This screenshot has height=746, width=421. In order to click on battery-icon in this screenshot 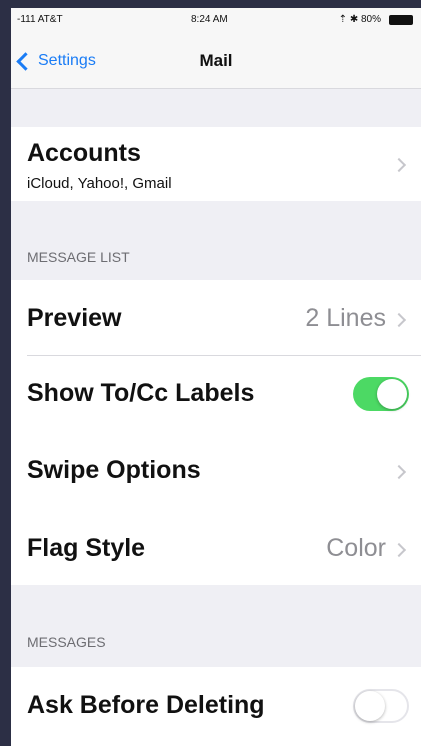, I will do `click(401, 20)`.